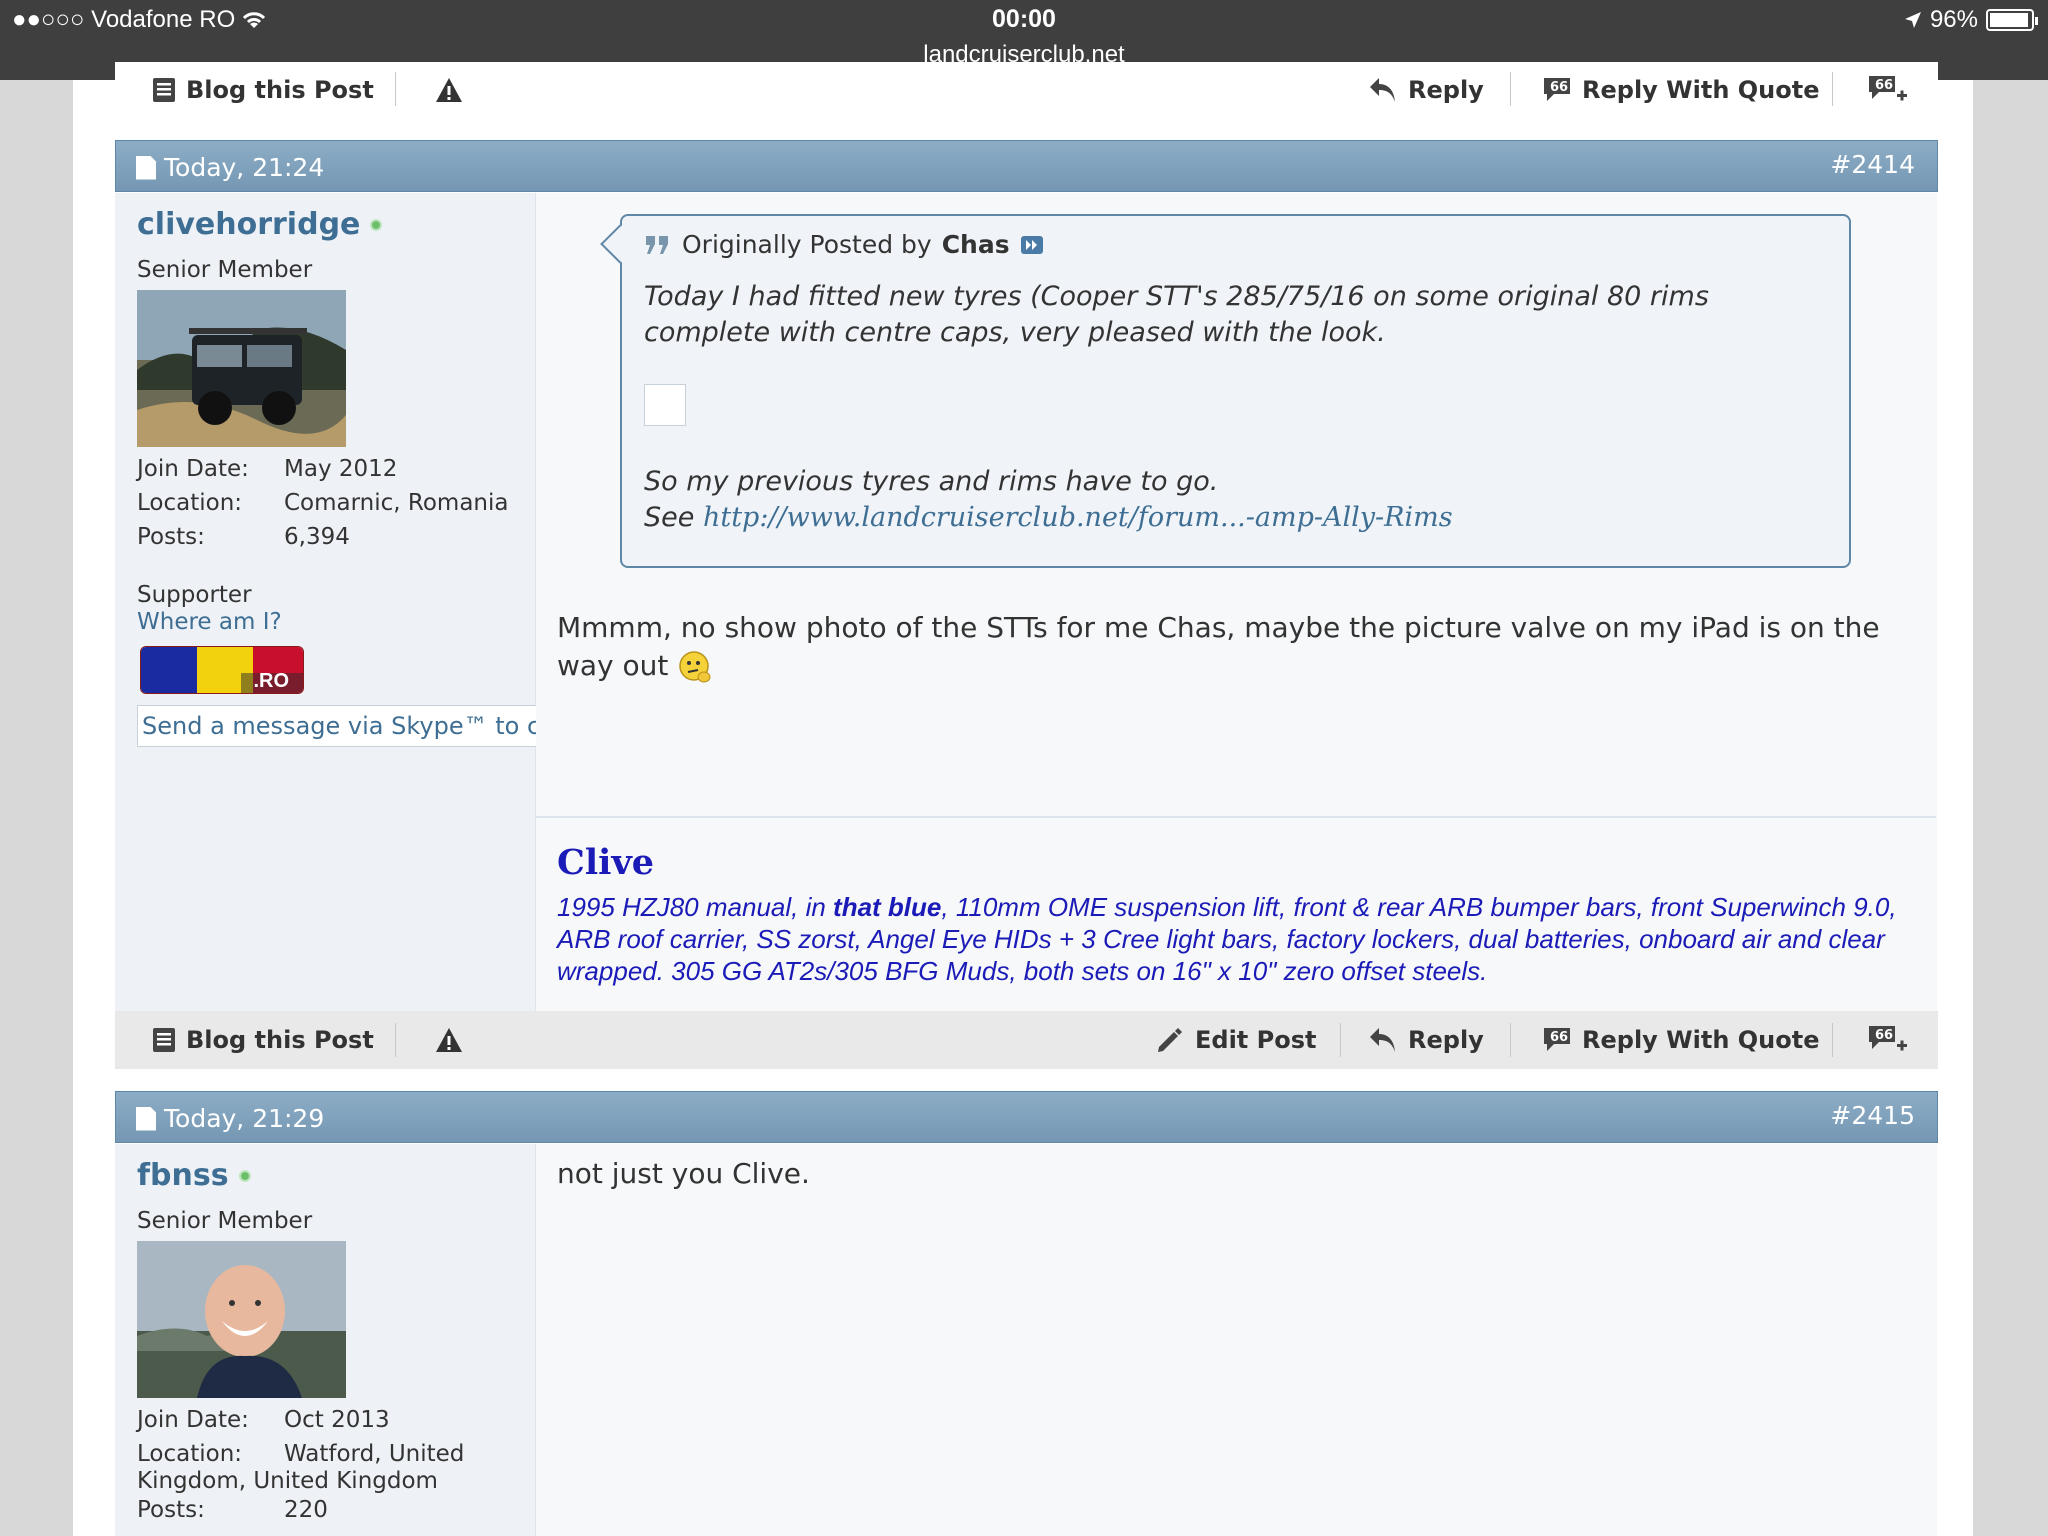 This screenshot has width=2048, height=1536. What do you see at coordinates (1032, 245) in the screenshot?
I see `view-post-icon` at bounding box center [1032, 245].